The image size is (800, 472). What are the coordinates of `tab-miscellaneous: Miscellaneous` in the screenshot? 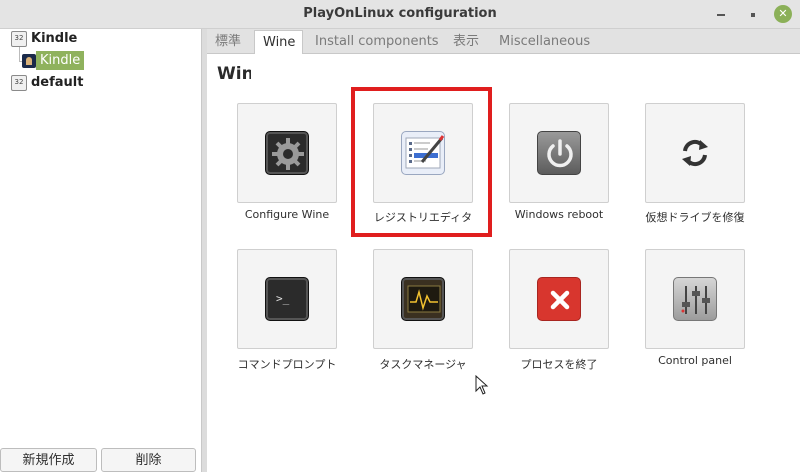 It's located at (544, 41).